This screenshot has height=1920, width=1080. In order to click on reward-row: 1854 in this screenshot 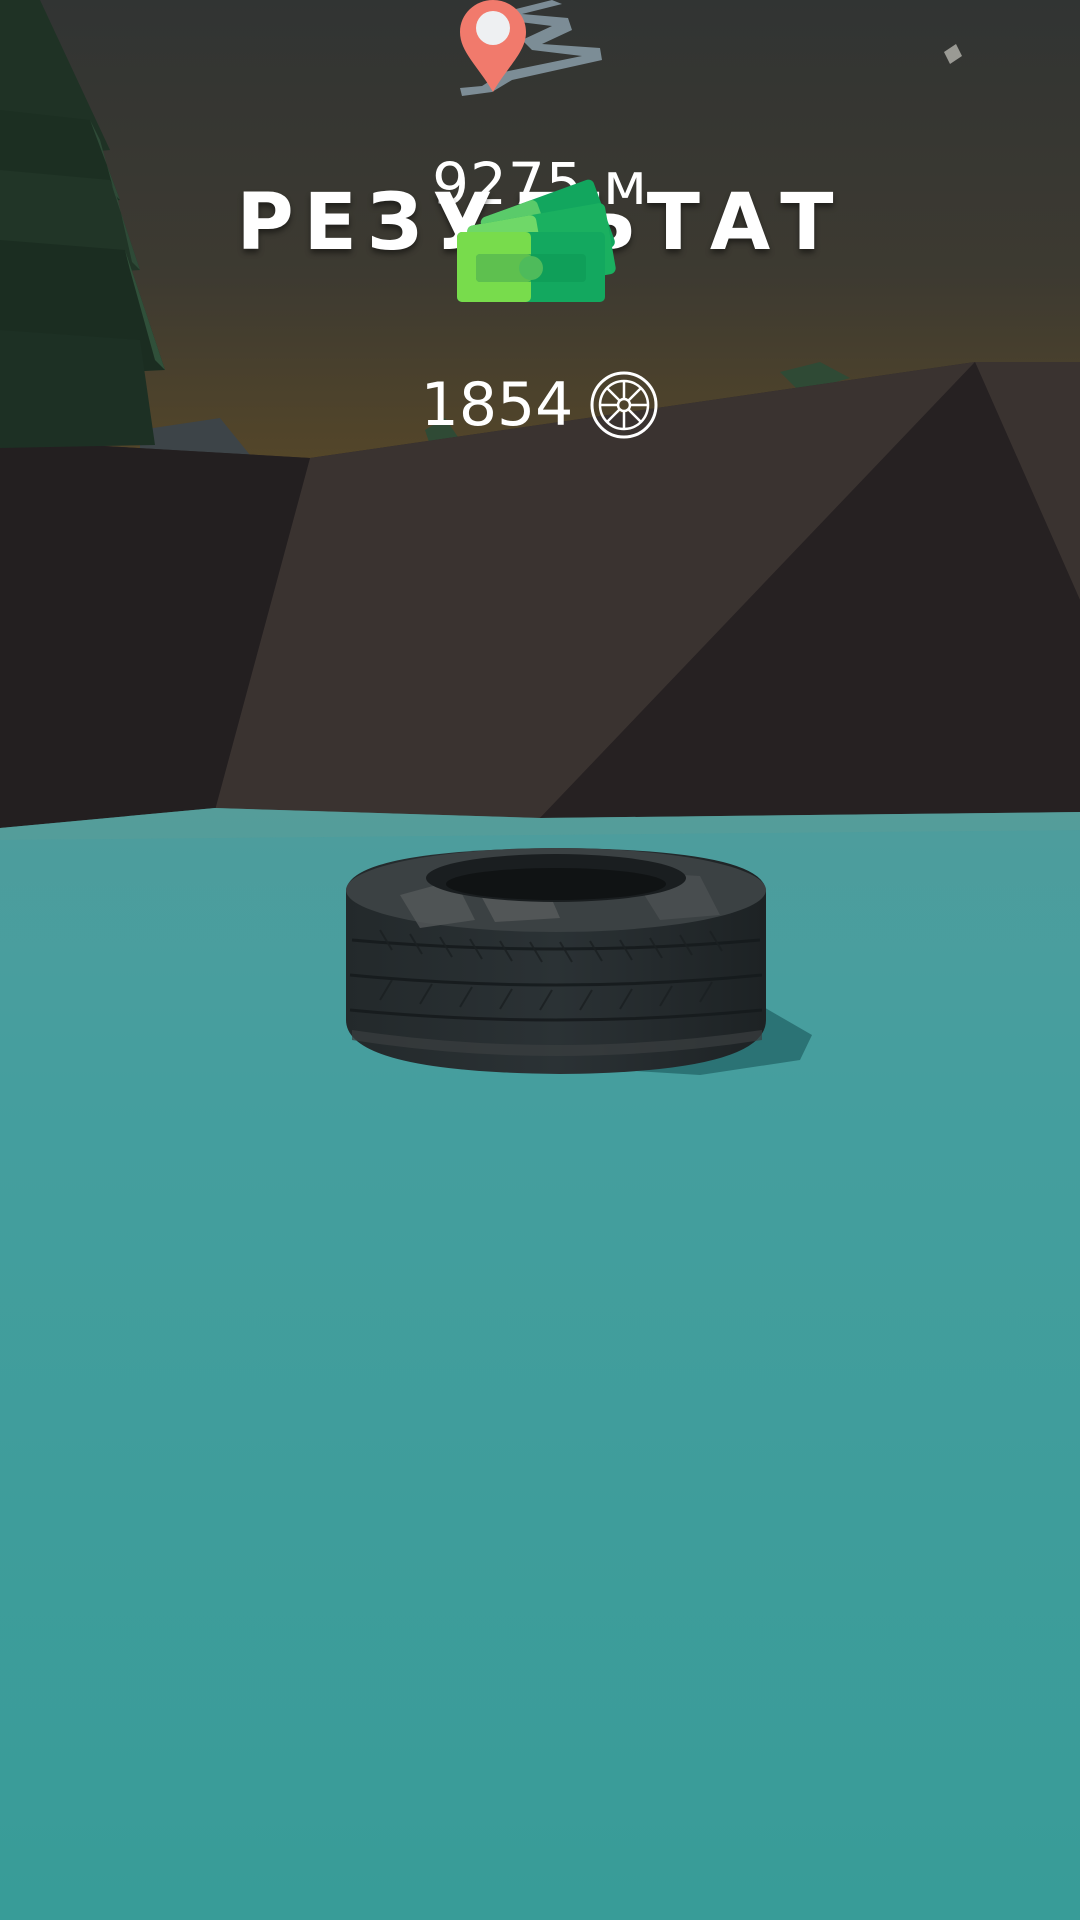, I will do `click(540, 405)`.